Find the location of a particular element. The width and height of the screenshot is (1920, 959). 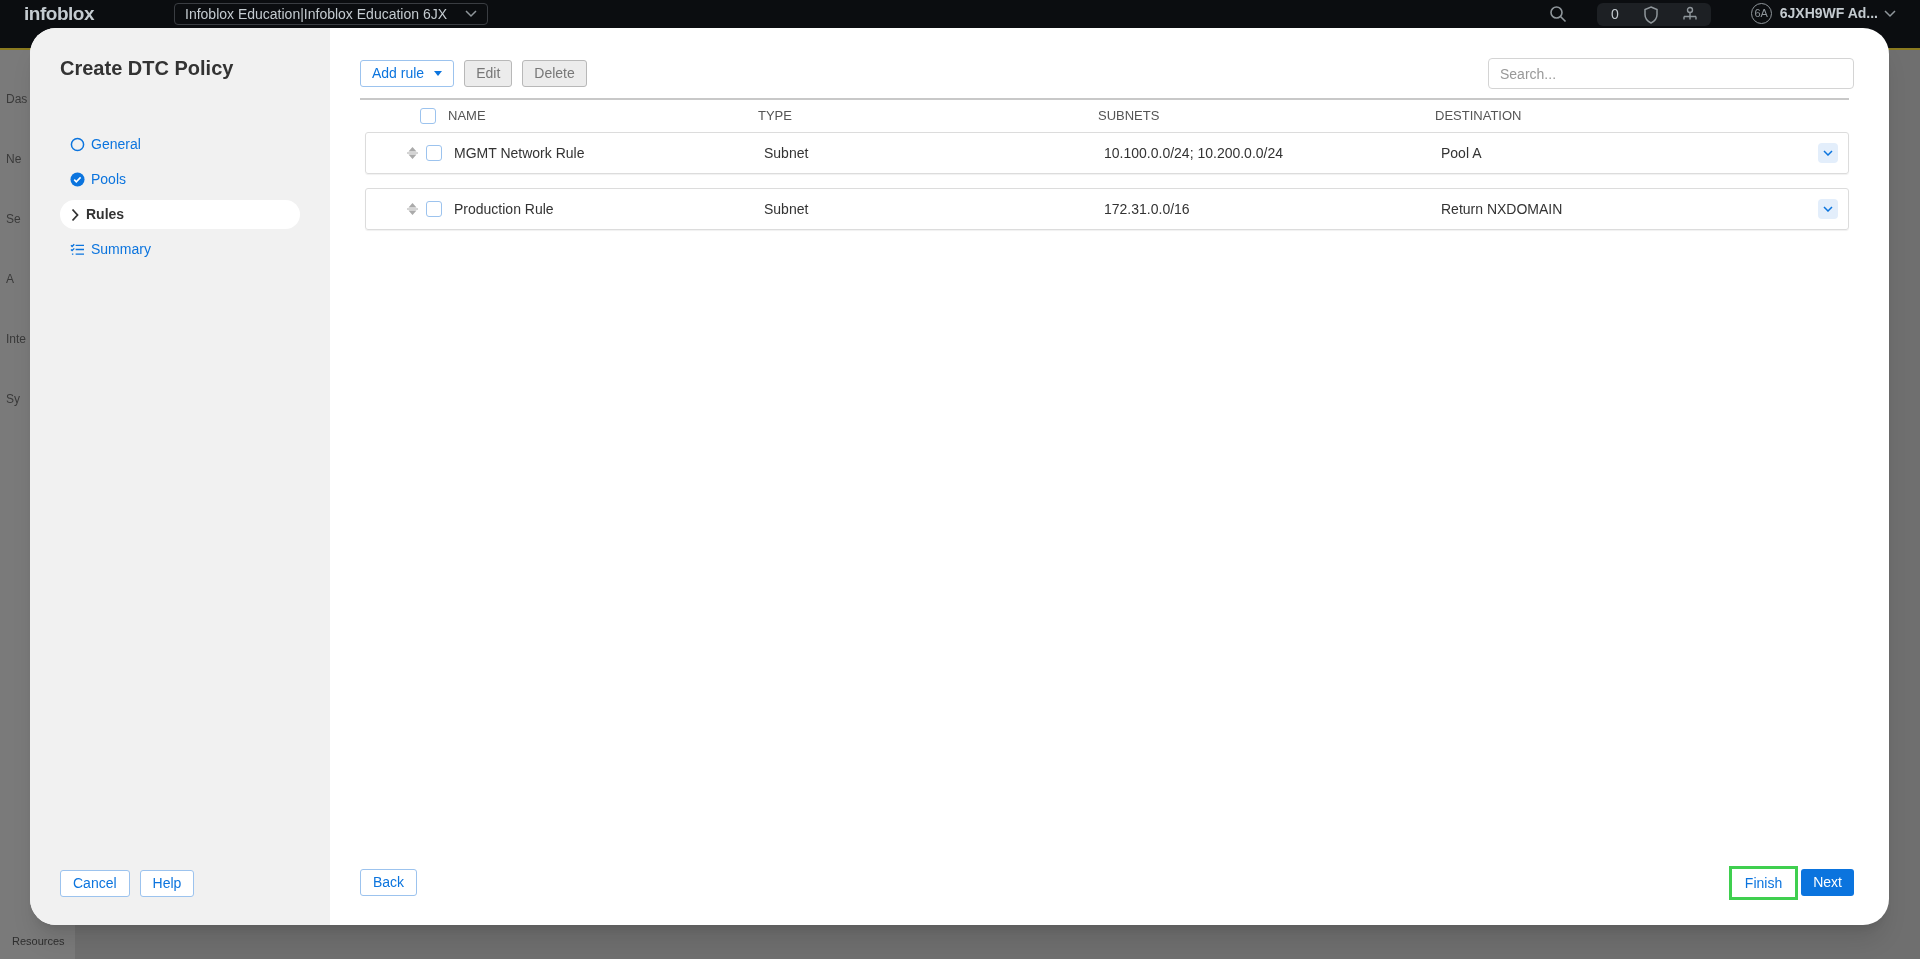

chevron-right-icon is located at coordinates (75, 214).